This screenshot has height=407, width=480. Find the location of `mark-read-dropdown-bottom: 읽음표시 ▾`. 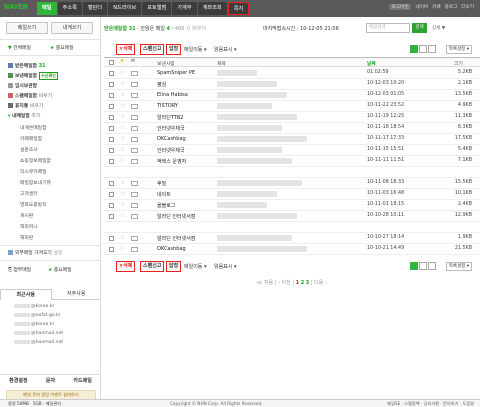

mark-read-dropdown-bottom: 읽음표시 ▾ is located at coordinates (225, 266).